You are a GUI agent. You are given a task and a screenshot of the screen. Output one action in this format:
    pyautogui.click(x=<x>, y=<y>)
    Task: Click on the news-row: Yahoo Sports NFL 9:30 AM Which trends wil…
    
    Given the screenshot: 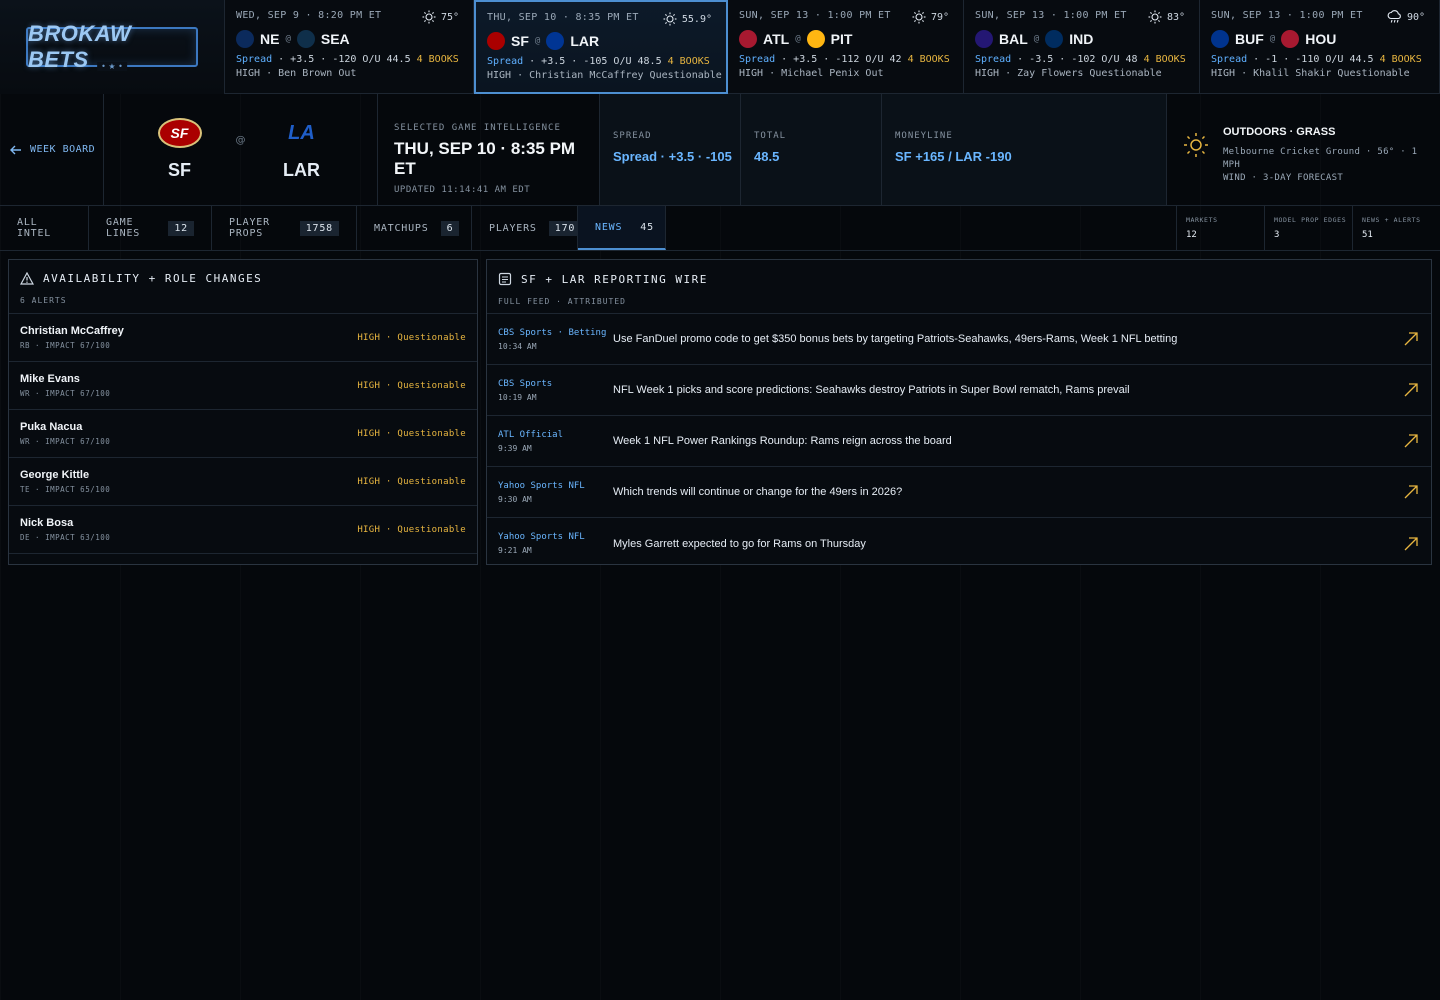 What is the action you would take?
    pyautogui.click(x=959, y=492)
    